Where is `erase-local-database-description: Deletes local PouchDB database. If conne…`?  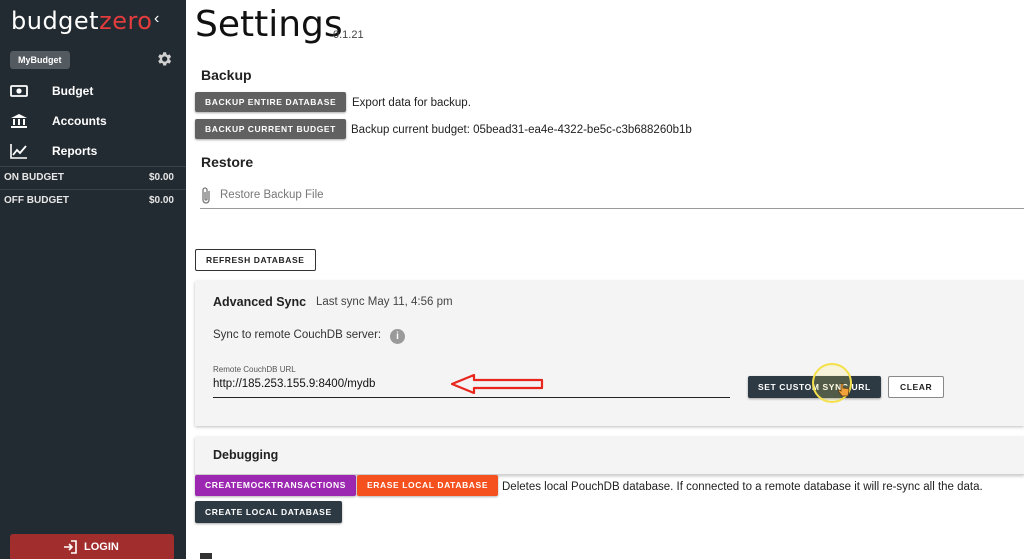 erase-local-database-description: Deletes local PouchDB database. If conne… is located at coordinates (742, 487).